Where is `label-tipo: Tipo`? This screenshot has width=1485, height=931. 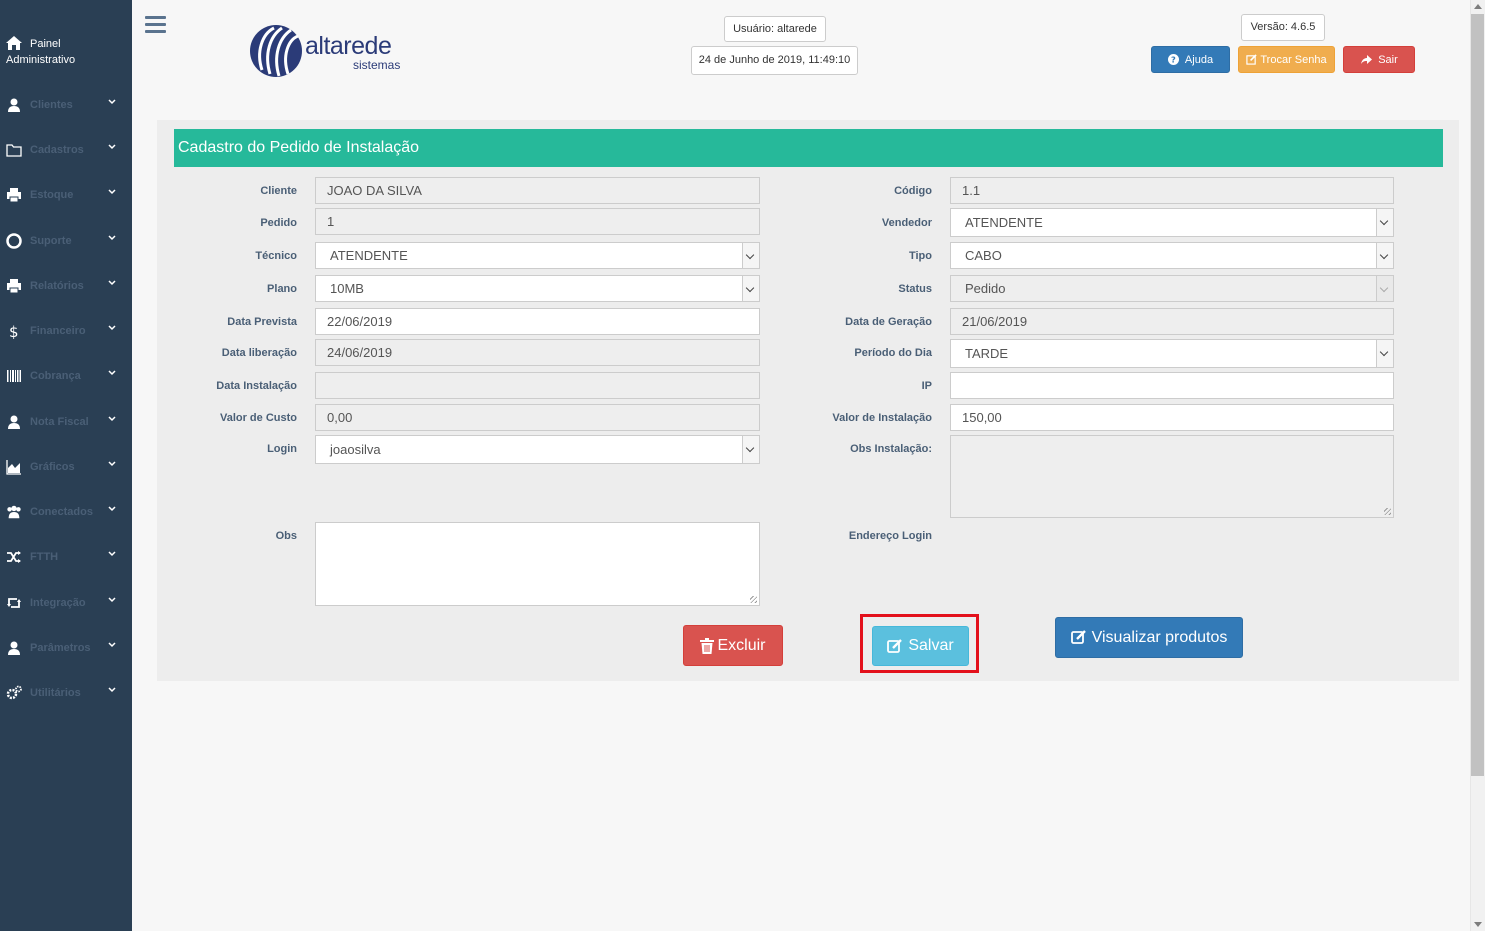
label-tipo: Tipo is located at coordinates (920, 256).